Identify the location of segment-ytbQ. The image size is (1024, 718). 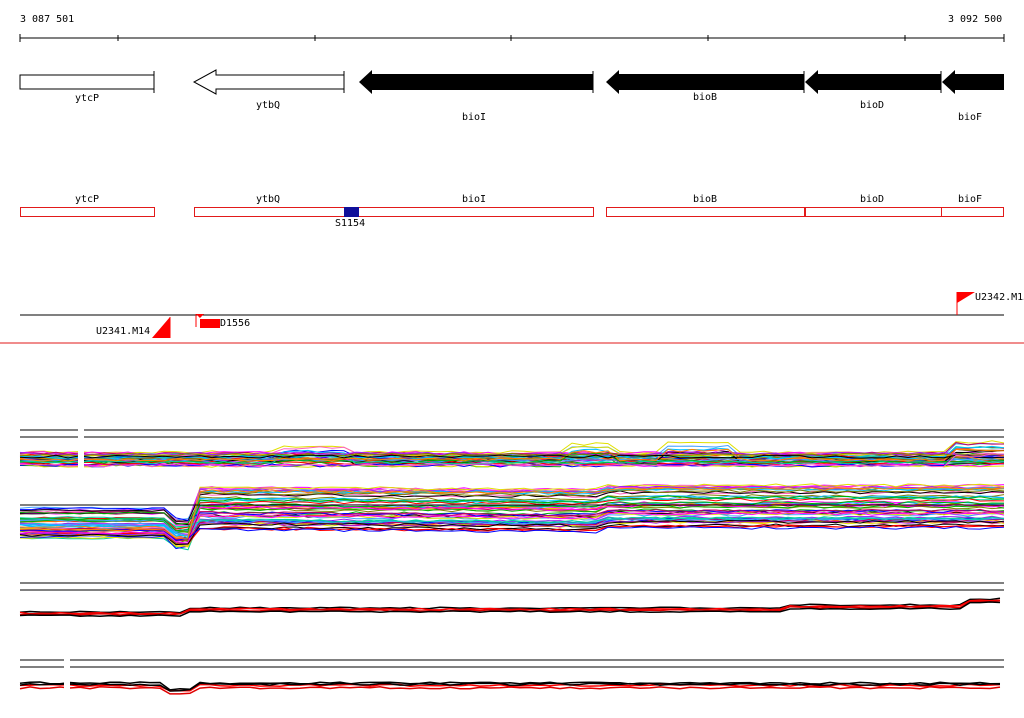
(269, 212).